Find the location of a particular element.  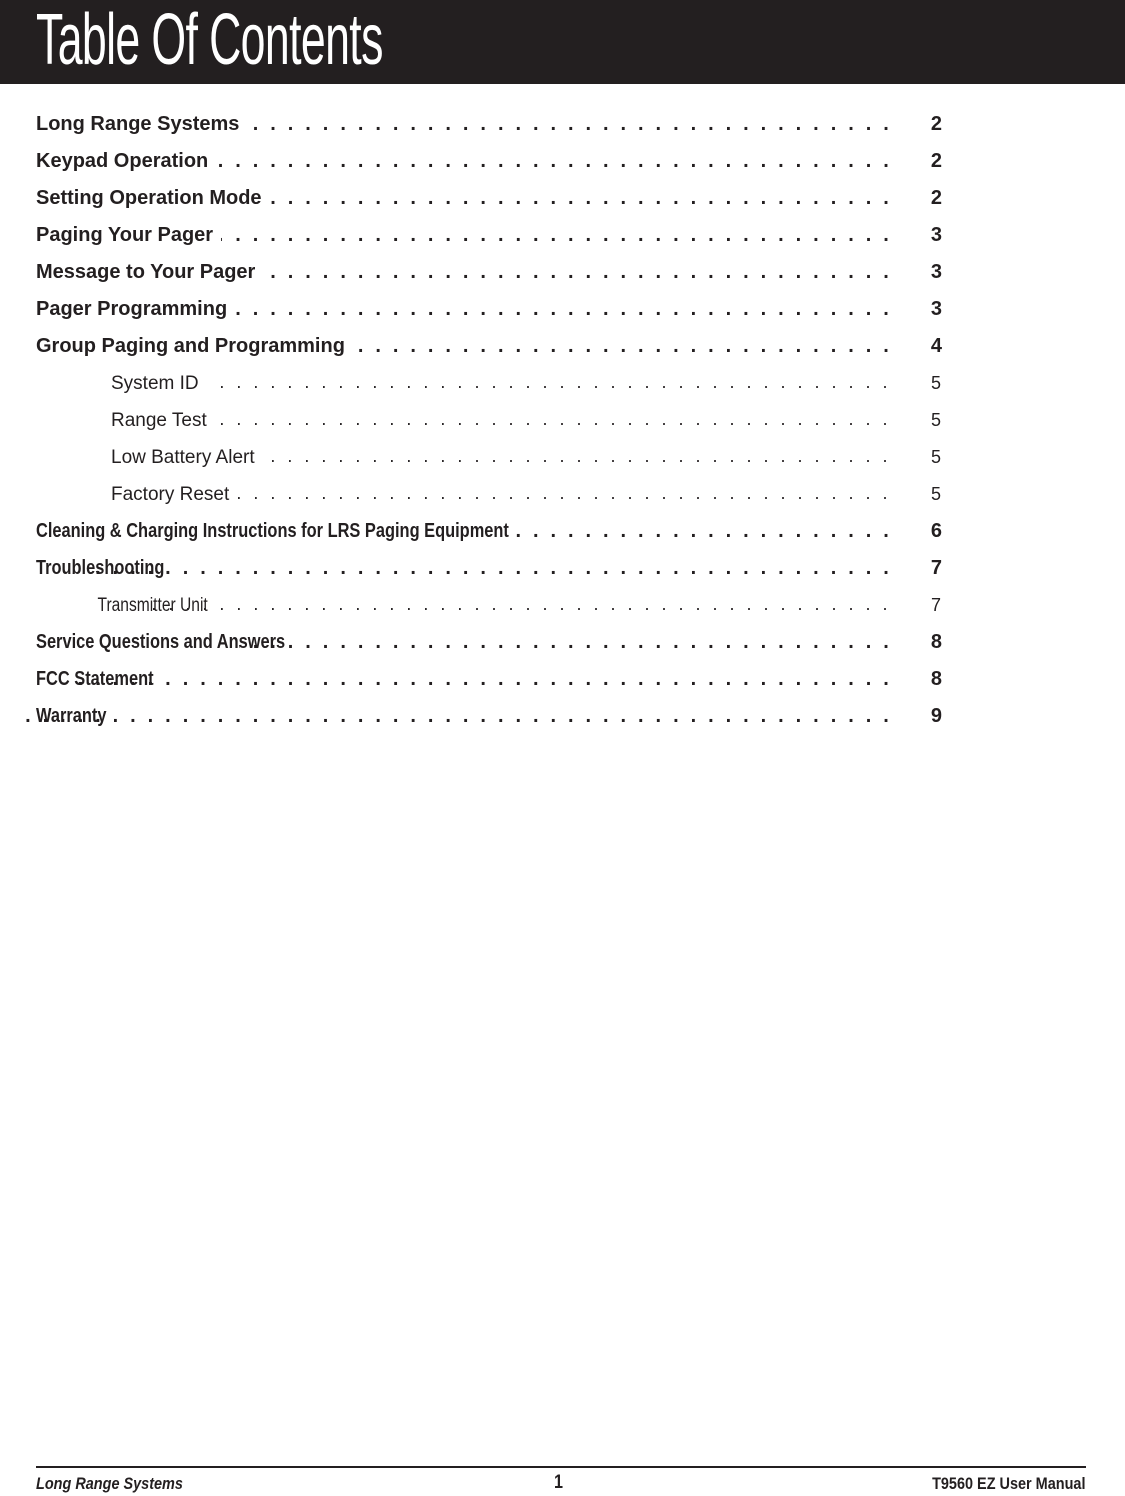

toc-entry-label: Pager Programming is located at coordinates (132, 309).